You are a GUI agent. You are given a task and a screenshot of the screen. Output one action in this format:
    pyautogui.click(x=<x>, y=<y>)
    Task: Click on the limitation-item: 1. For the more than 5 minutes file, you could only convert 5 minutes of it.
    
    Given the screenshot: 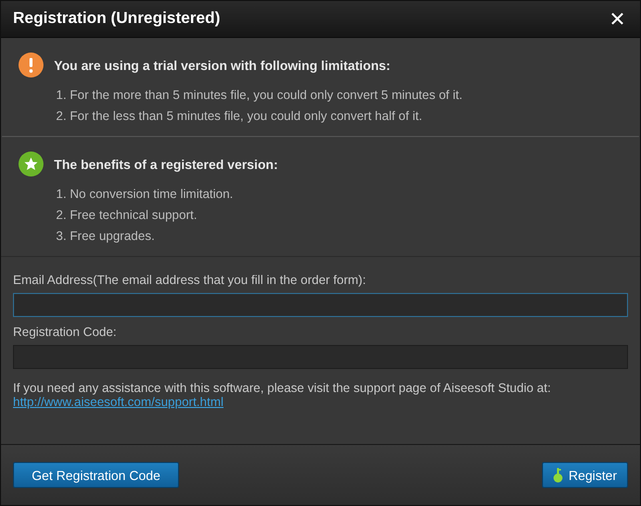 What is the action you would take?
    pyautogui.click(x=260, y=95)
    